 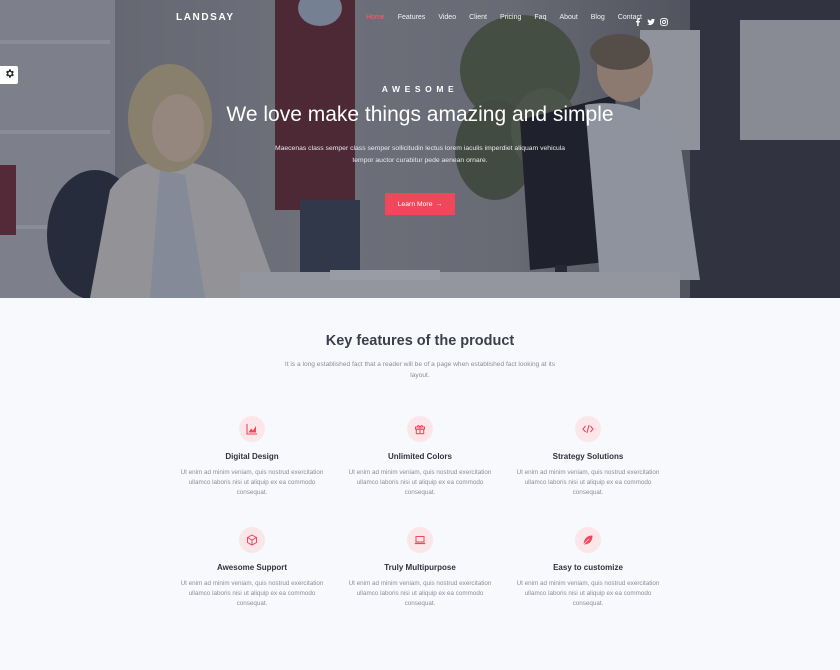 I want to click on nav-item-about: About, so click(x=568, y=17).